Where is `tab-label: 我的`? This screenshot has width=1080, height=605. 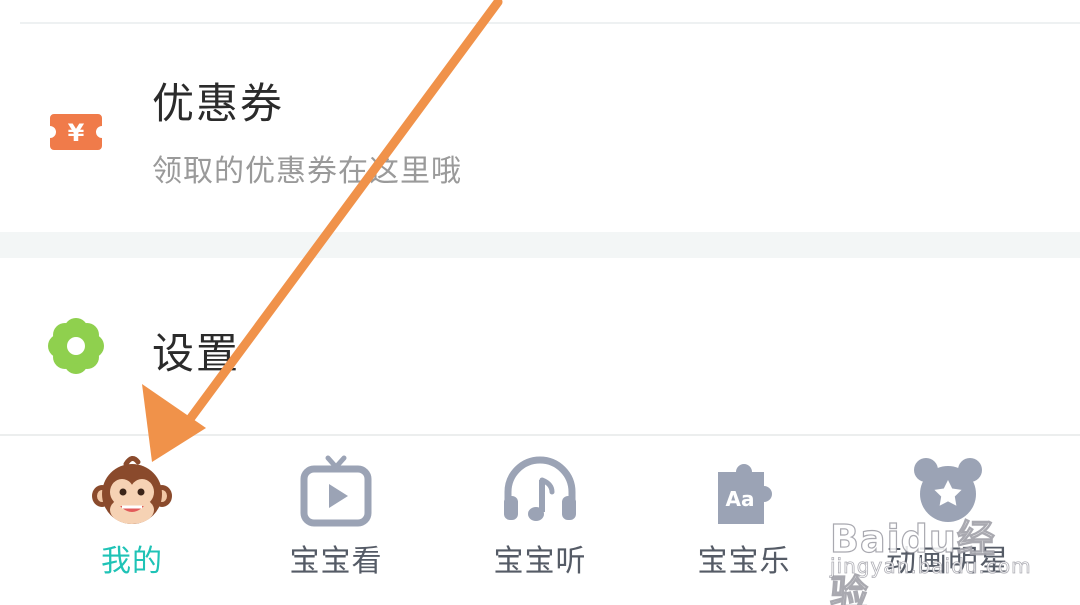
tab-label: 我的 is located at coordinates (132, 561).